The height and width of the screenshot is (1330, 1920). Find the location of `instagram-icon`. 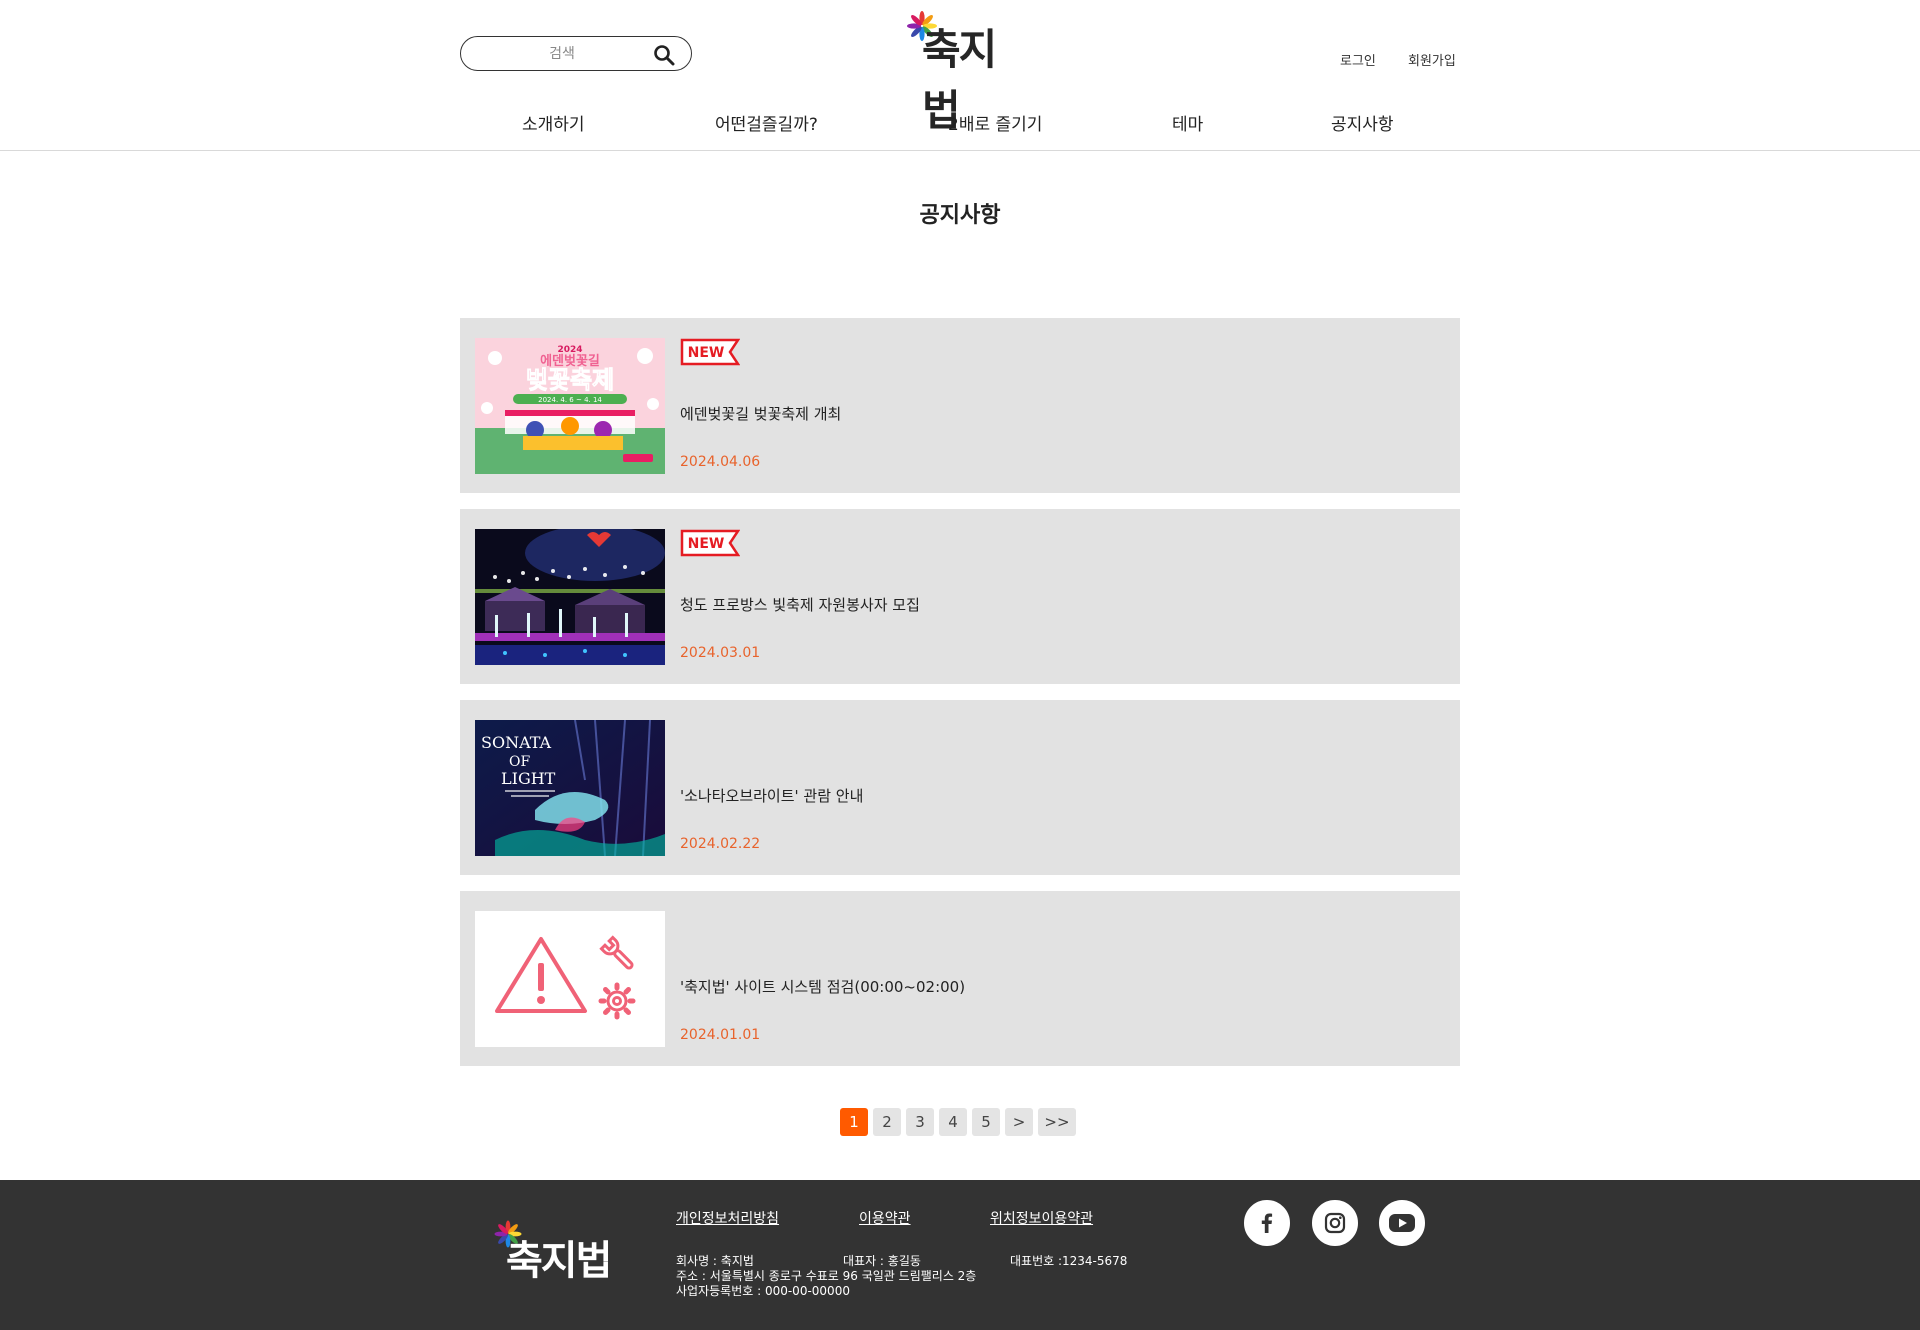

instagram-icon is located at coordinates (1335, 1223).